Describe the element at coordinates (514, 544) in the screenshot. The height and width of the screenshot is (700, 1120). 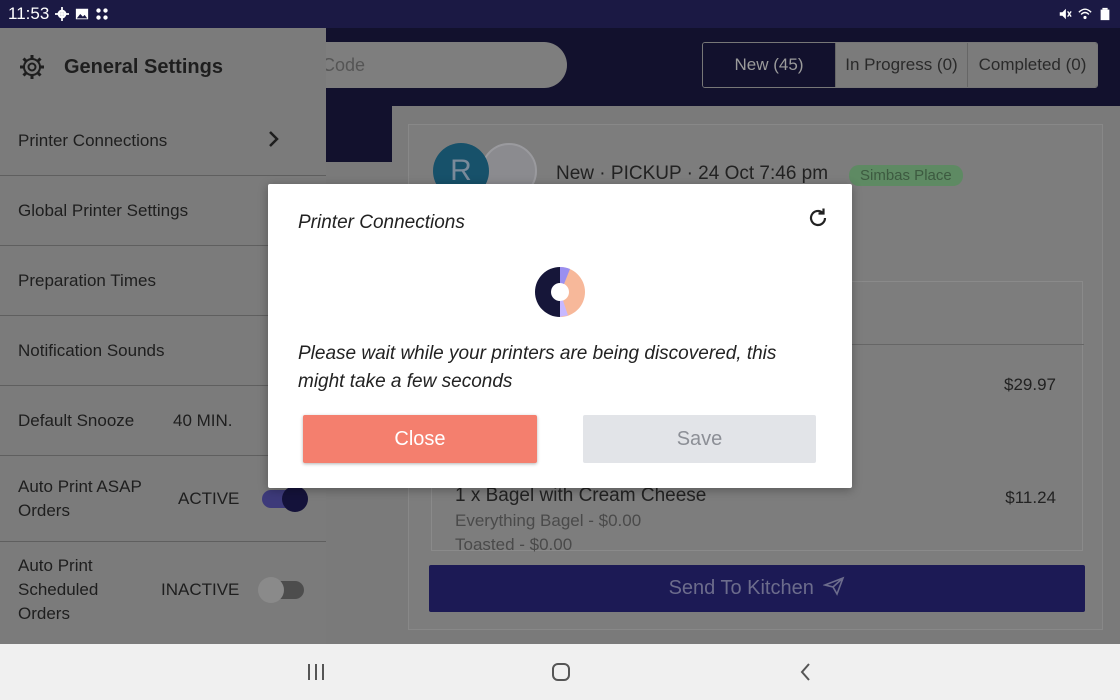
I see `item-option: Toasted - $0.00` at that location.